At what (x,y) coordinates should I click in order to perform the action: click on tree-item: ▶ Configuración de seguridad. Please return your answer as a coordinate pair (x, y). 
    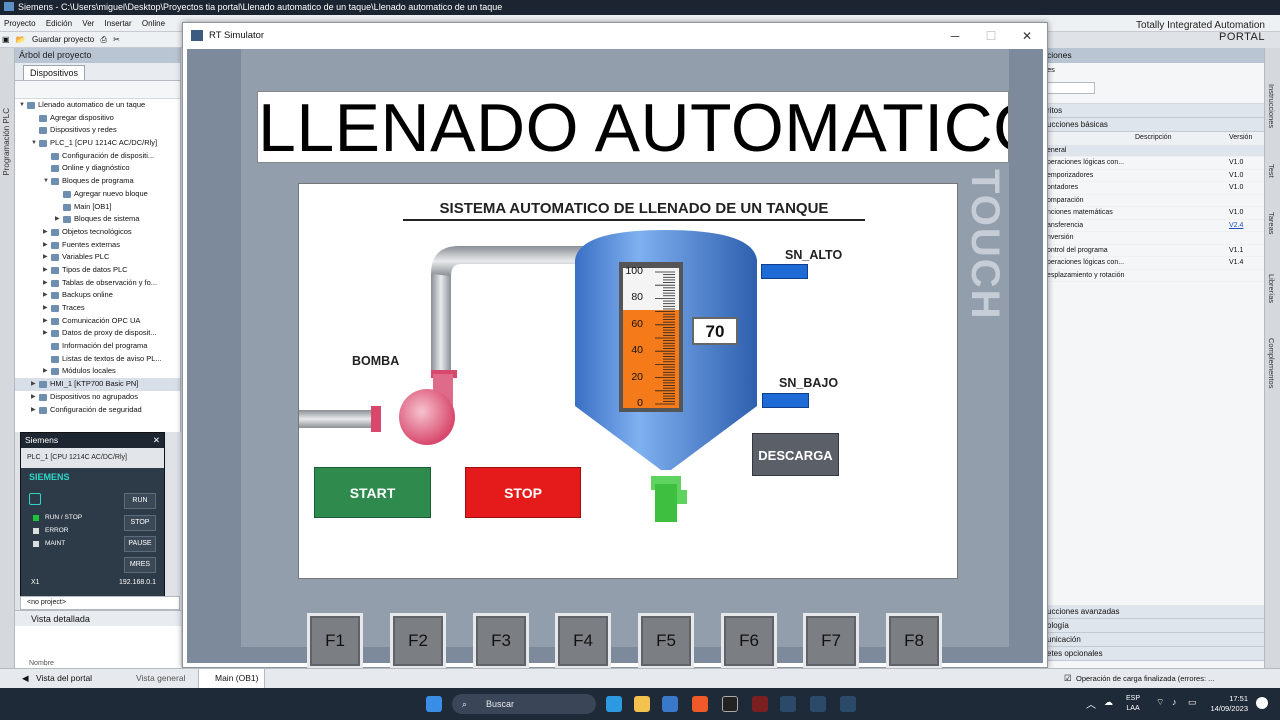
    Looking at the image, I should click on (97, 410).